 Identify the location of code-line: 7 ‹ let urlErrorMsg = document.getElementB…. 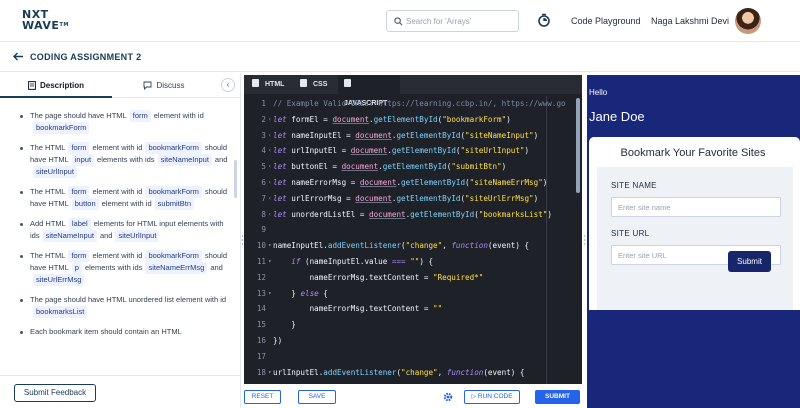
(413, 198).